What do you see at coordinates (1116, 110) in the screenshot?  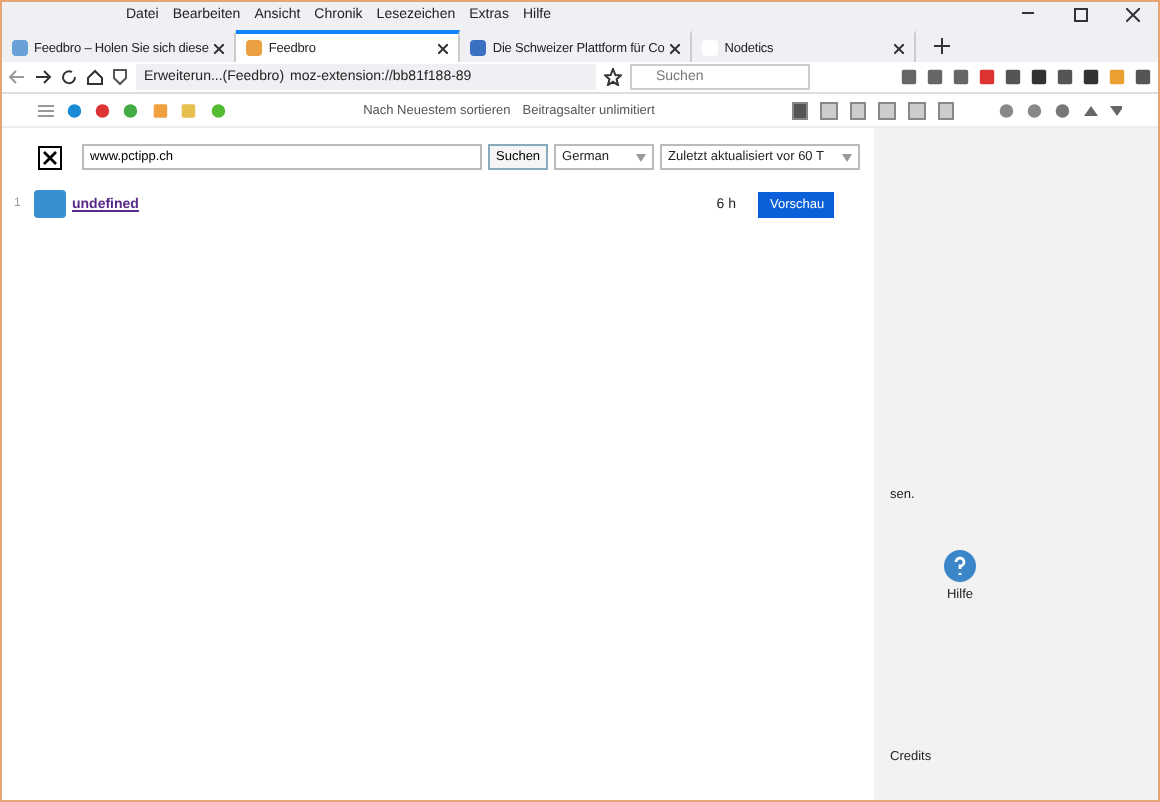 I see `down-arrow-icon` at bounding box center [1116, 110].